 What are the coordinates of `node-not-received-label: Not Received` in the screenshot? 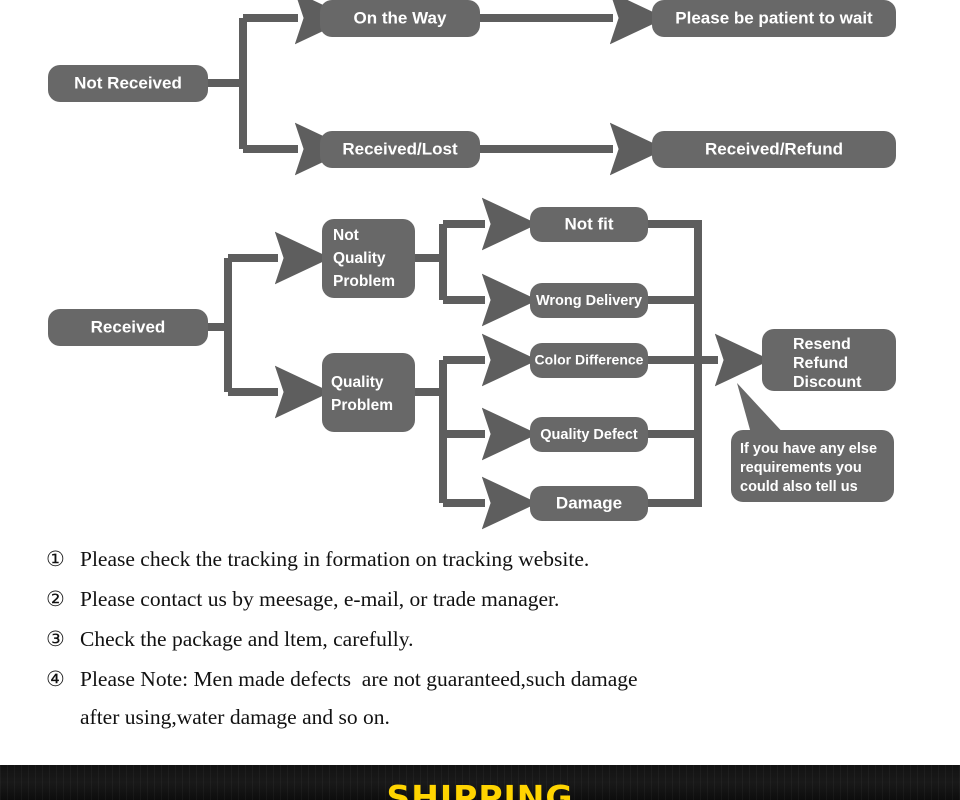 It's located at (128, 82).